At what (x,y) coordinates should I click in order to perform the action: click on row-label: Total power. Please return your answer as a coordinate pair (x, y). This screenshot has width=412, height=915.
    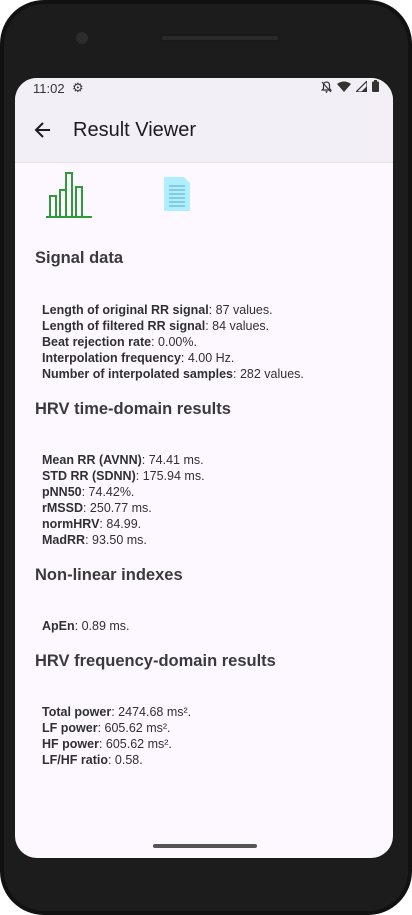
    Looking at the image, I should click on (77, 712).